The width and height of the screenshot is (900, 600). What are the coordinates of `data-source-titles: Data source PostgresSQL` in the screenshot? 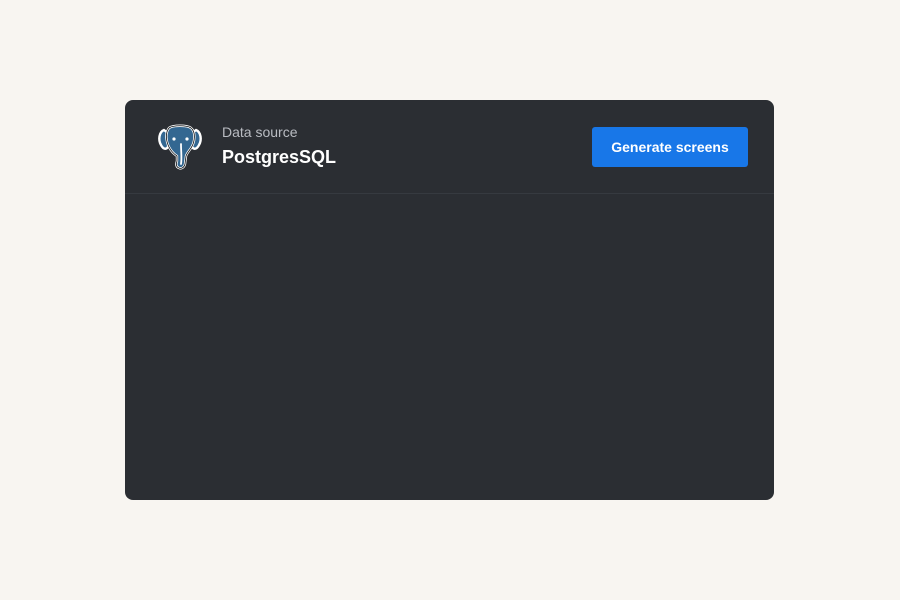 It's located at (279, 145).